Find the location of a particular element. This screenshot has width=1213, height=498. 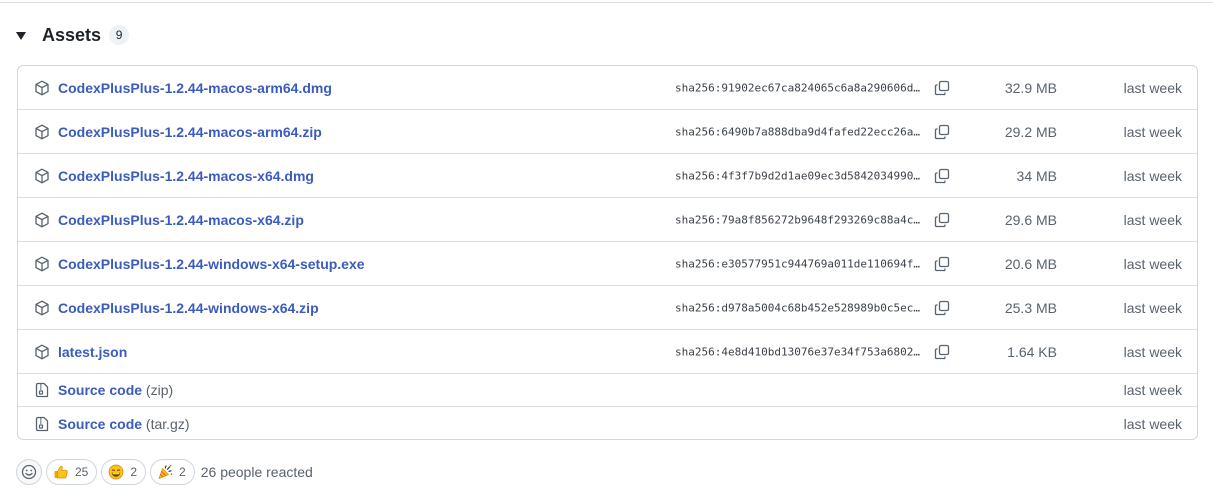

asset-download-link: CodexPlusPlus-1.2.44-macos-x64.dmg is located at coordinates (186, 176).